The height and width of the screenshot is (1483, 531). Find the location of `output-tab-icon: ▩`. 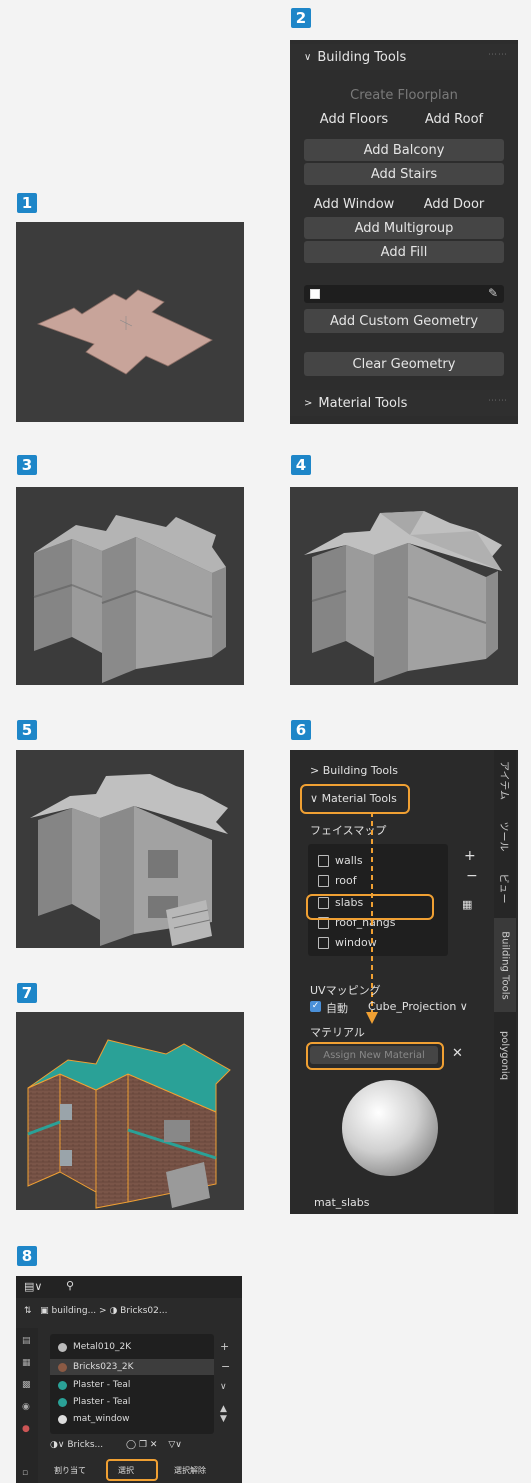

output-tab-icon: ▩ is located at coordinates (26, 1385).